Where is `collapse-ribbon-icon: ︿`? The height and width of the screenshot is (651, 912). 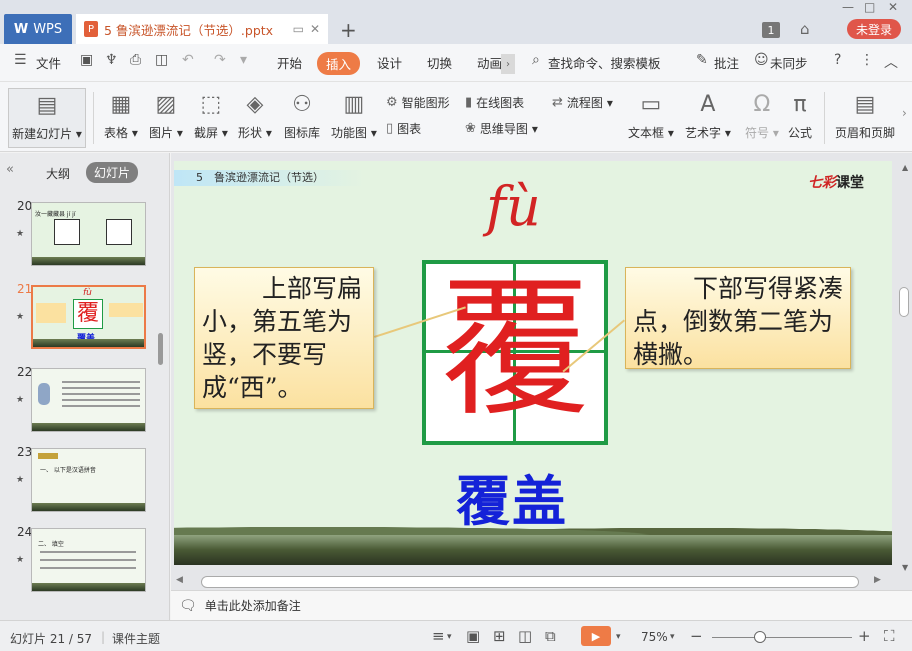 collapse-ribbon-icon: ︿ is located at coordinates (891, 62).